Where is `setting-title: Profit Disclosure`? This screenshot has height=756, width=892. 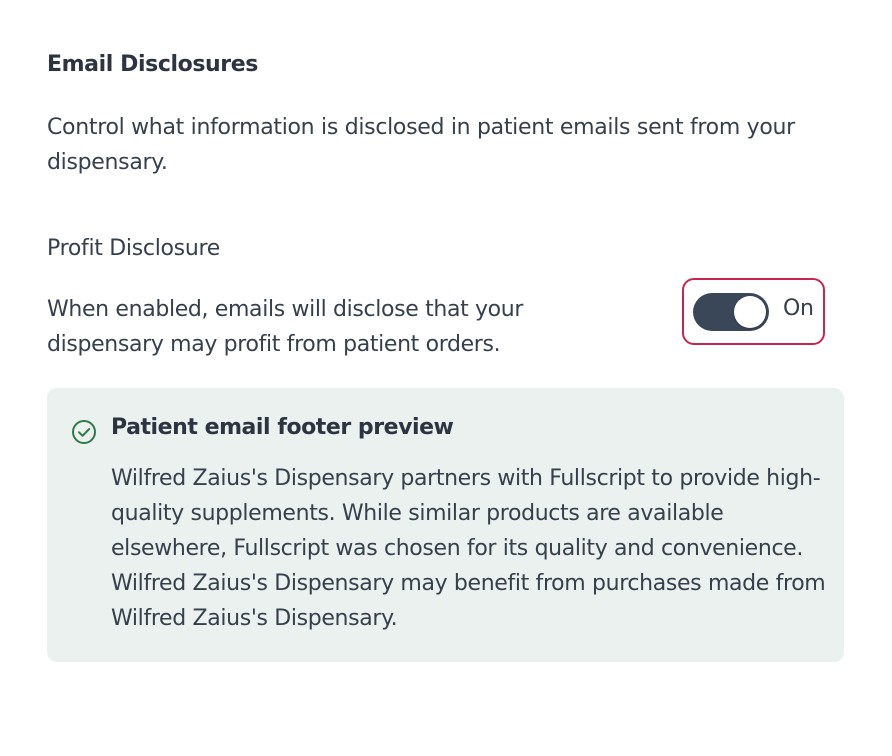 setting-title: Profit Disclosure is located at coordinates (133, 248).